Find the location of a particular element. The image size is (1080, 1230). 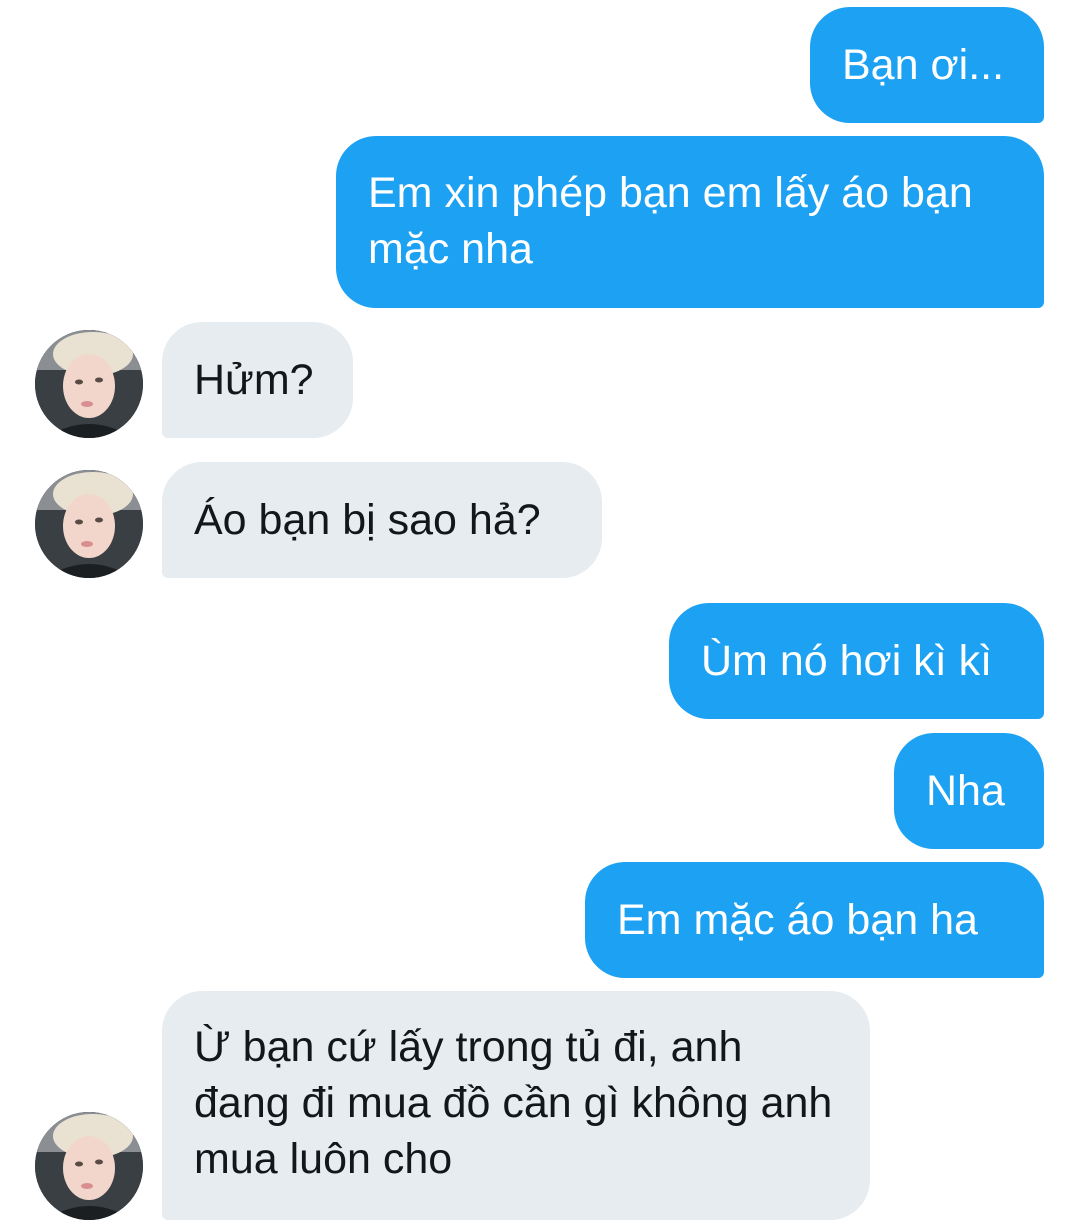

outgoing-message-bubble: Ùm nó hơi kì kì is located at coordinates (856, 661).